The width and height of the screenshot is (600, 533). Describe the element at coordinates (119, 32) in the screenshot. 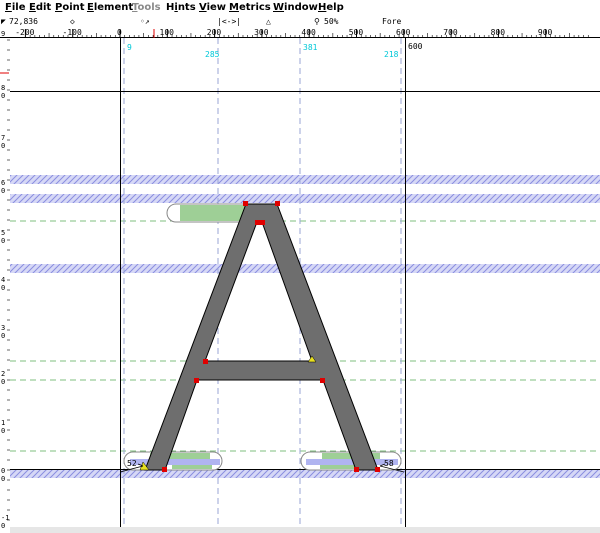

I see `ruler-tick-label: 0` at that location.